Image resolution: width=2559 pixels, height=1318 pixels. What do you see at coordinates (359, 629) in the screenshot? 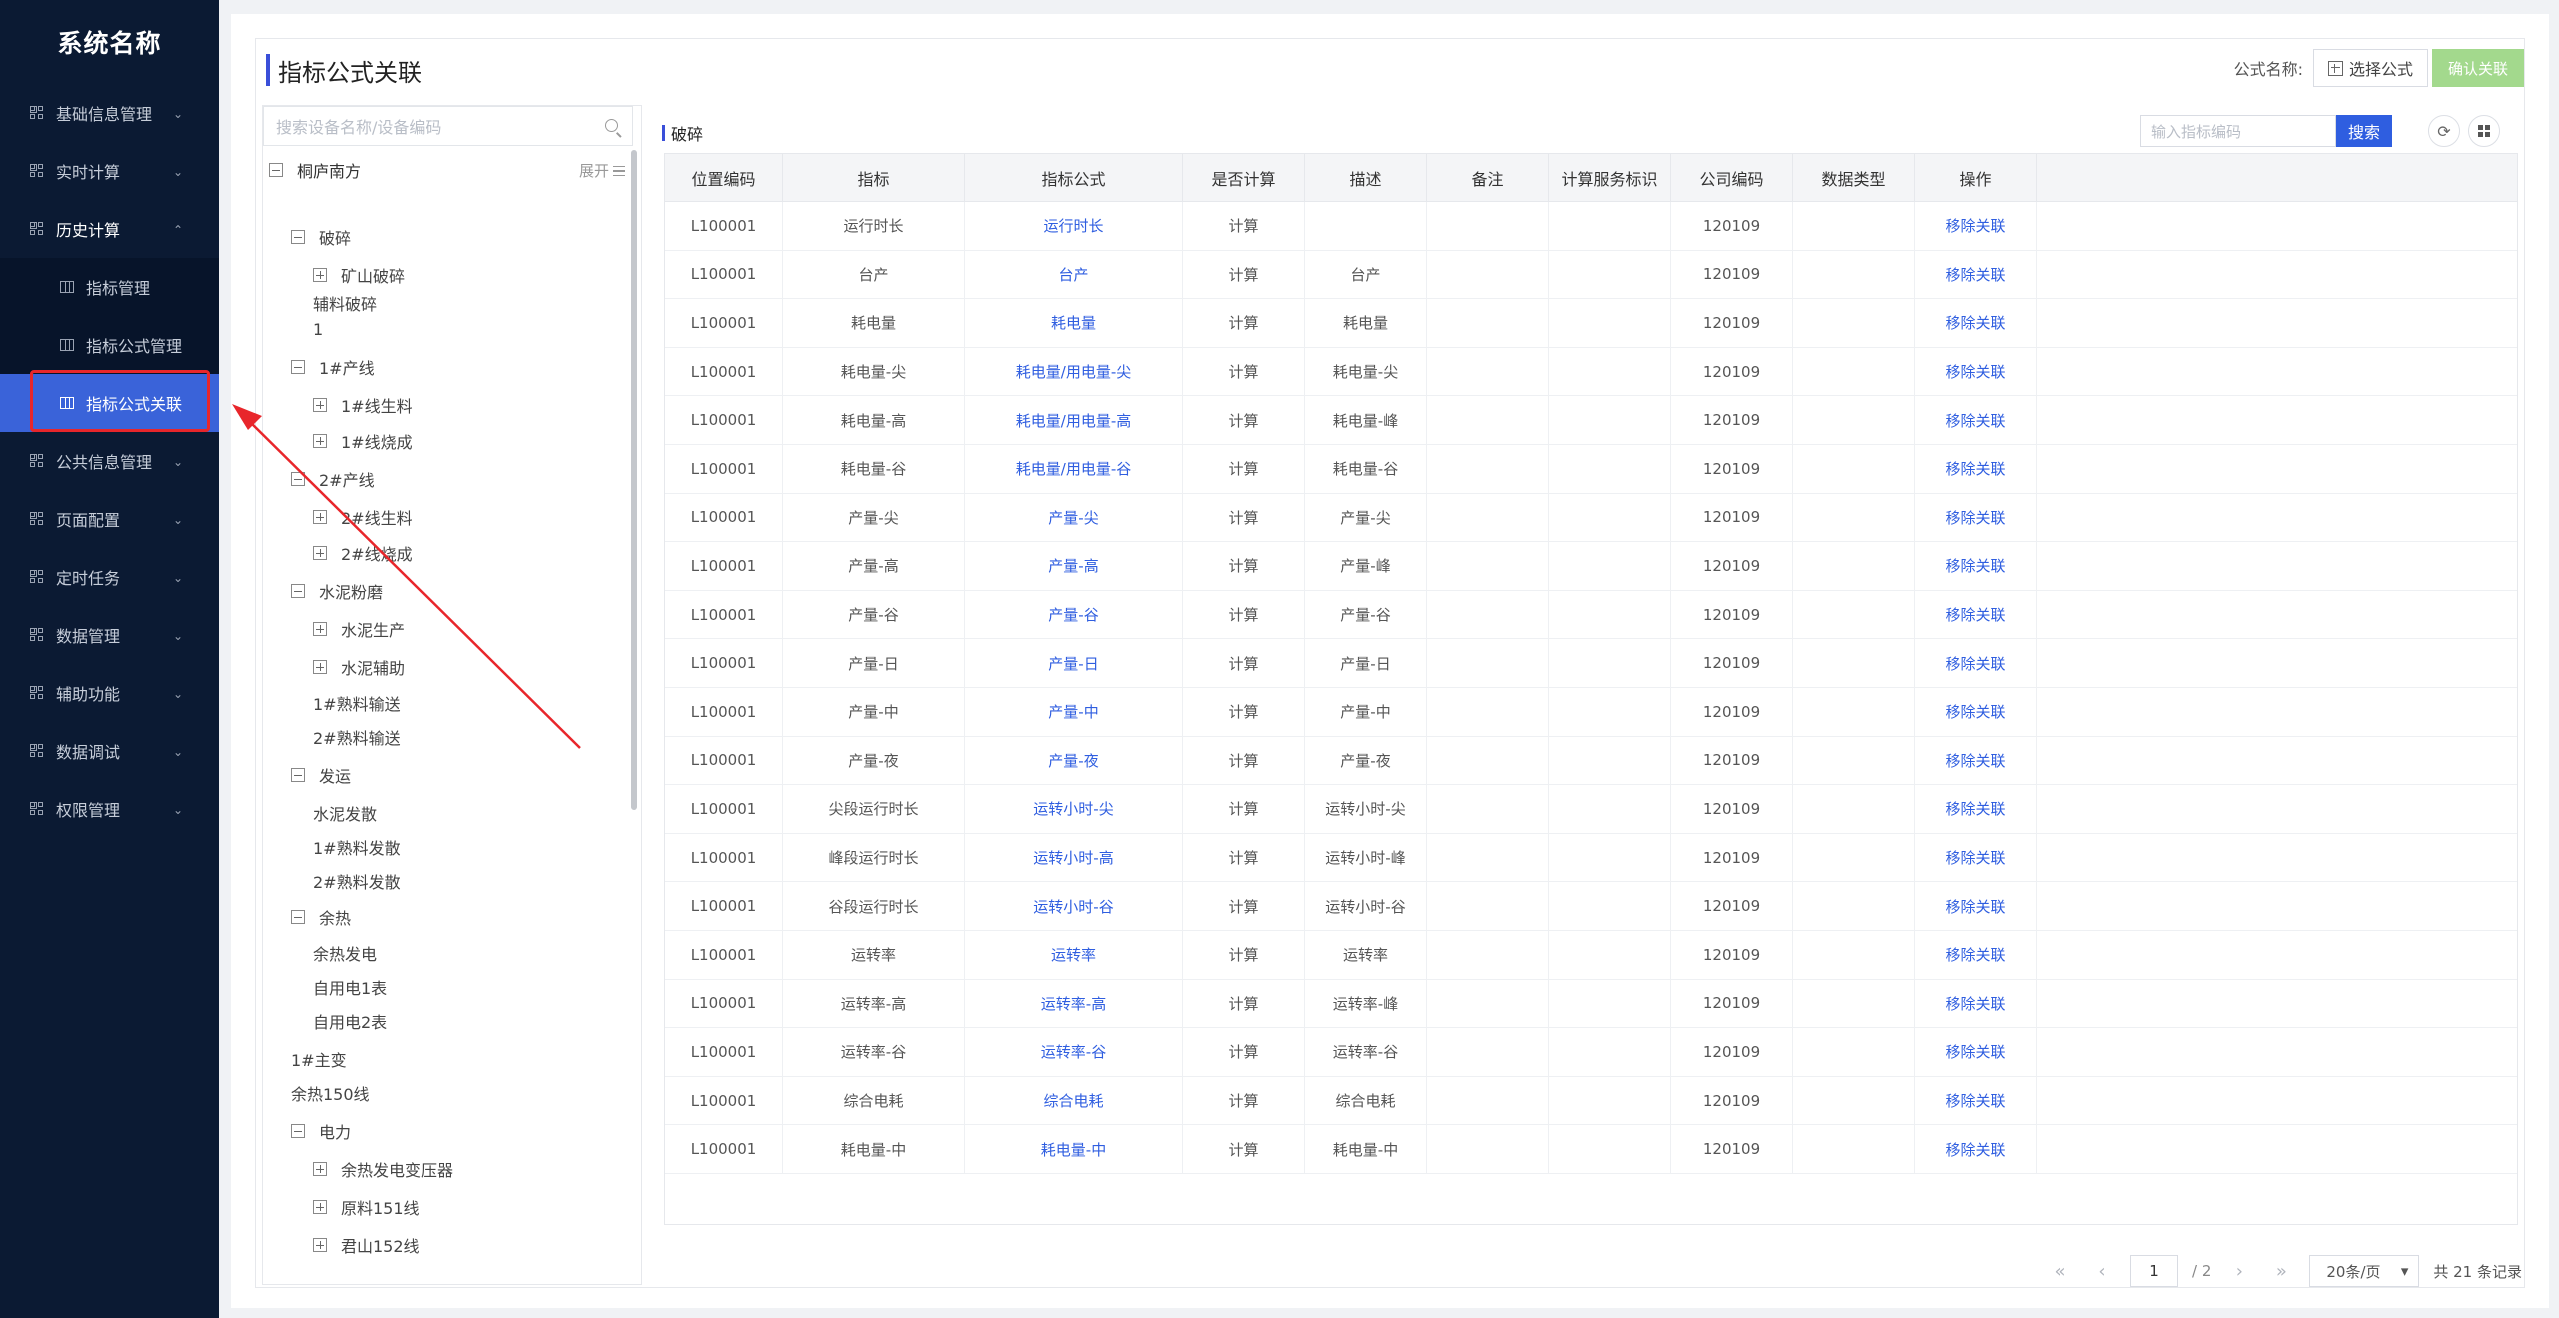
I see `tree-node: 水泥生产` at bounding box center [359, 629].